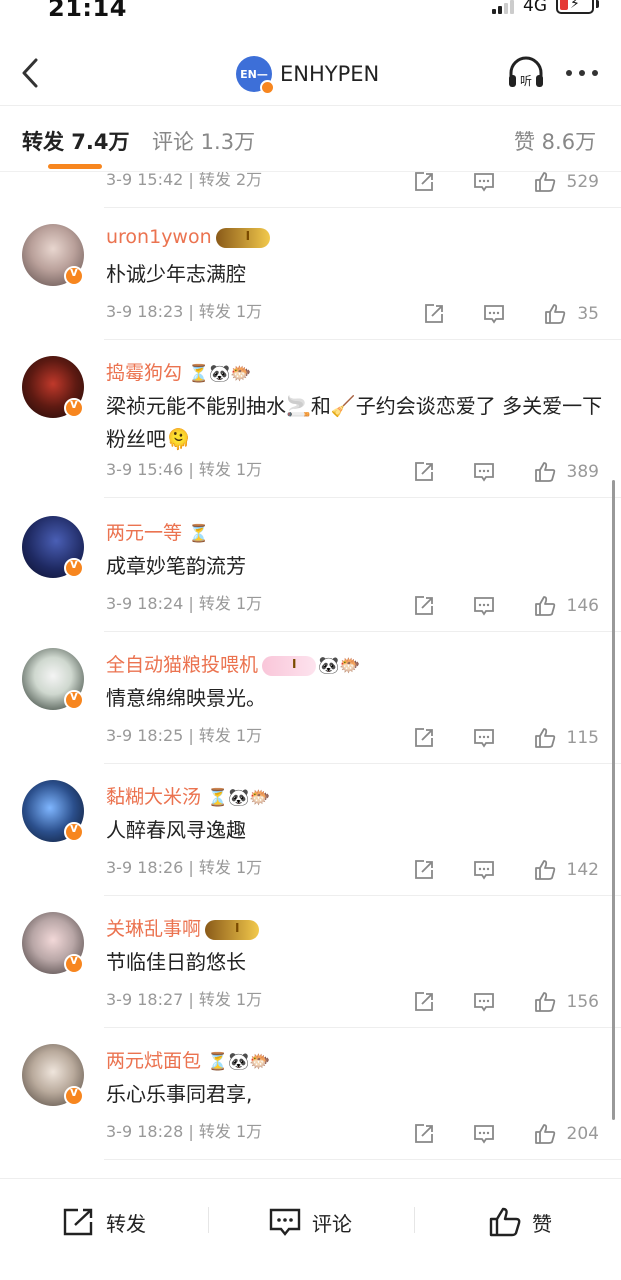 The image size is (621, 1280). I want to click on repost-content: 朴诚少年志满腔, so click(176, 274).